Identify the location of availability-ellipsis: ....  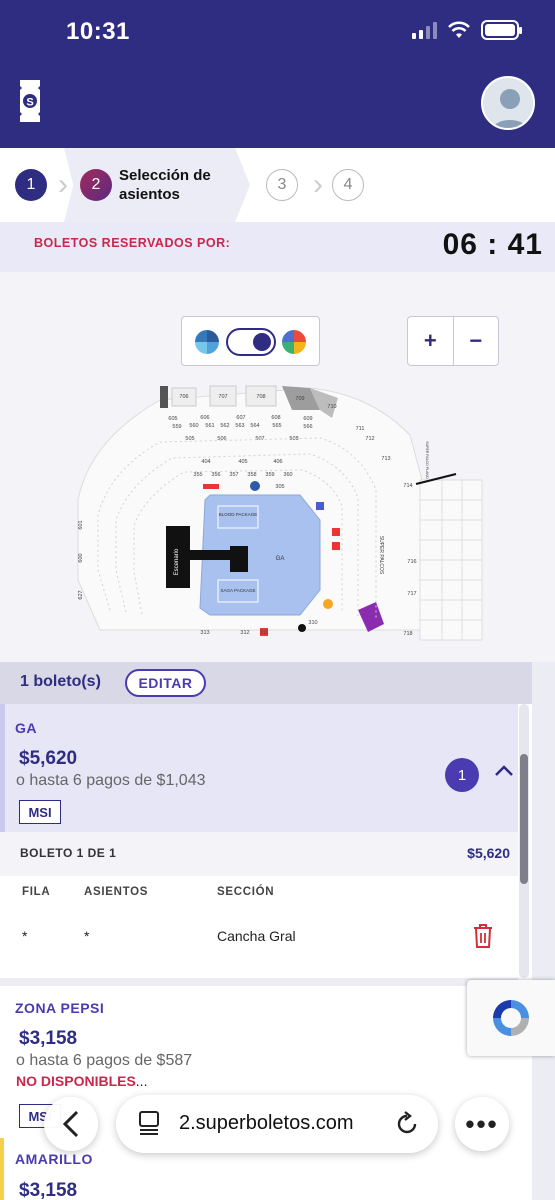
(141, 1081).